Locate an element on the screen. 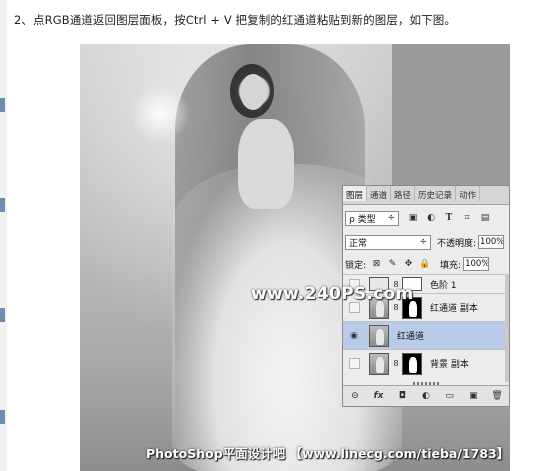  link-layers-icon: ⊝ is located at coordinates (355, 396).